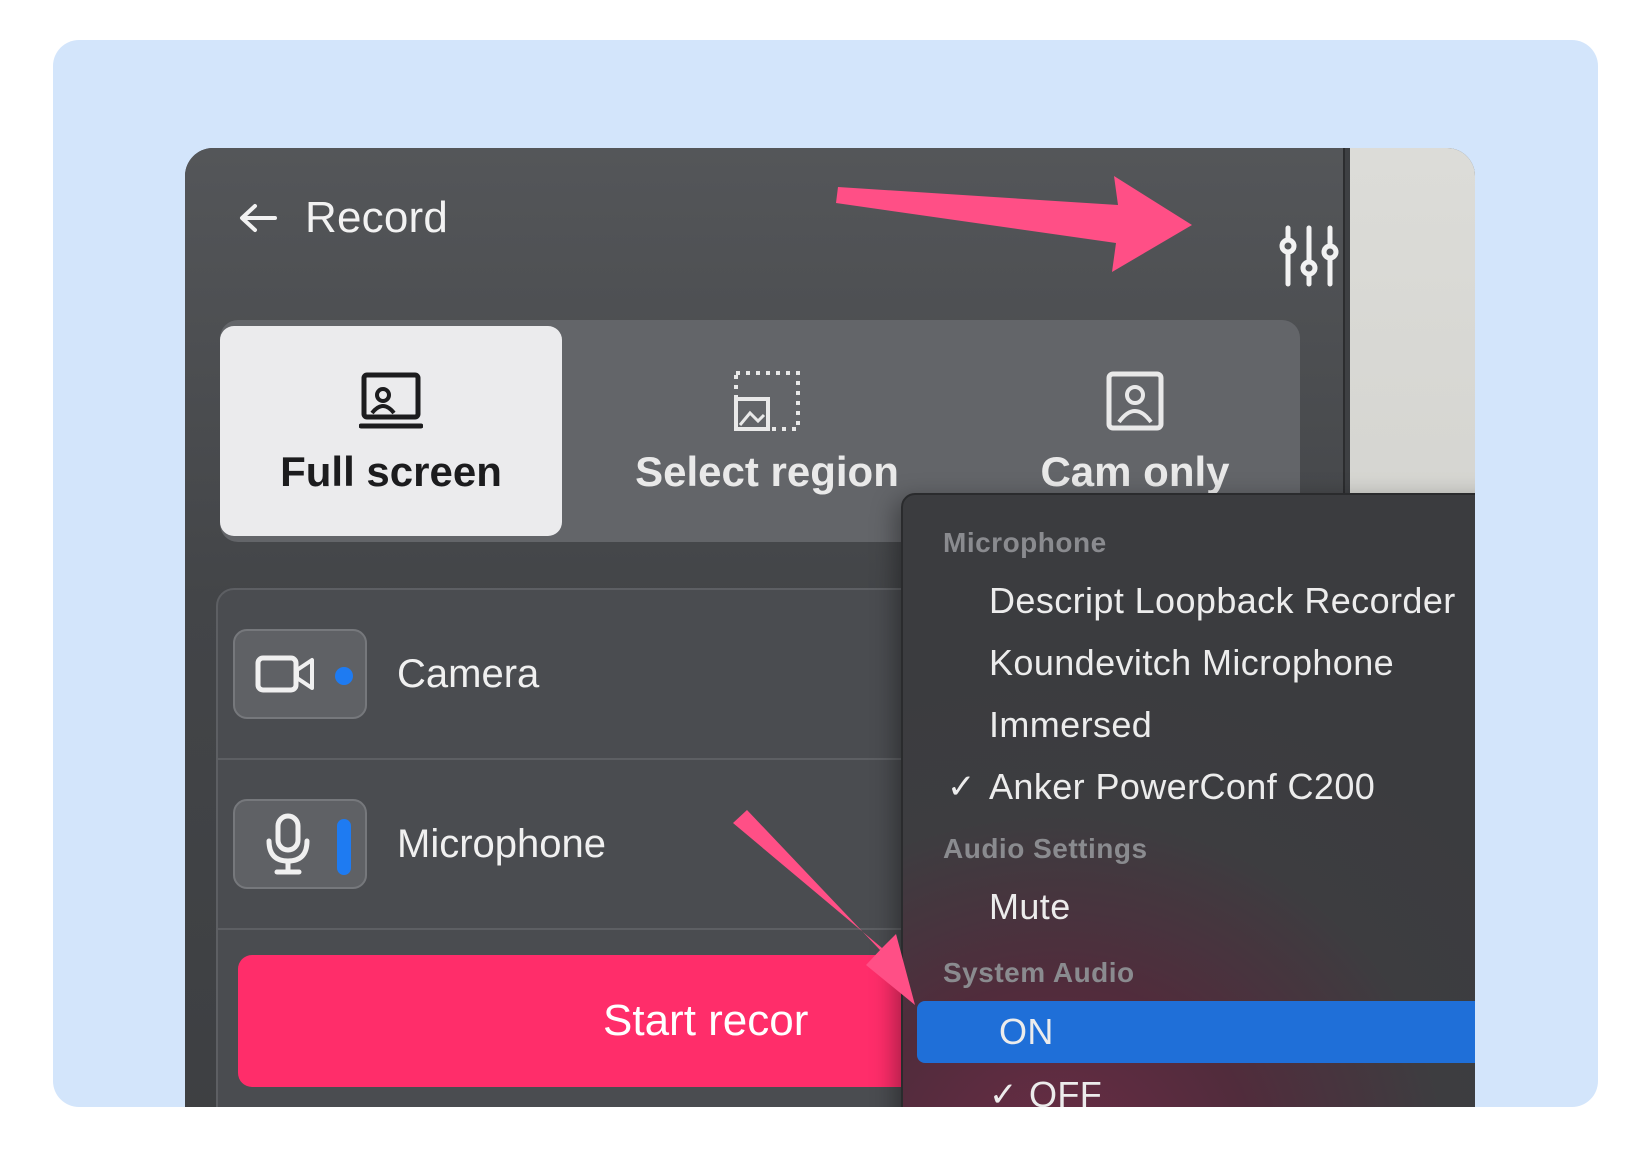 The image size is (1651, 1171). I want to click on camera-toggle-button, so click(300, 674).